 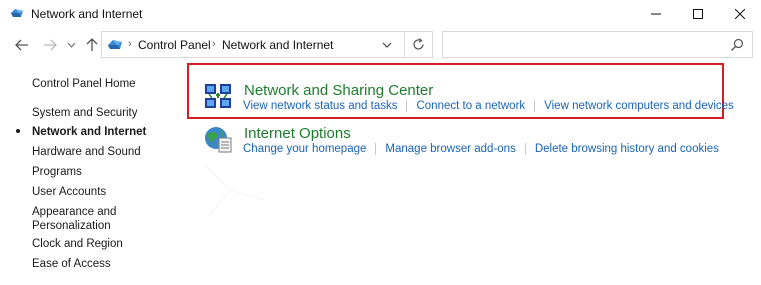 I want to click on close-icon, so click(x=740, y=14).